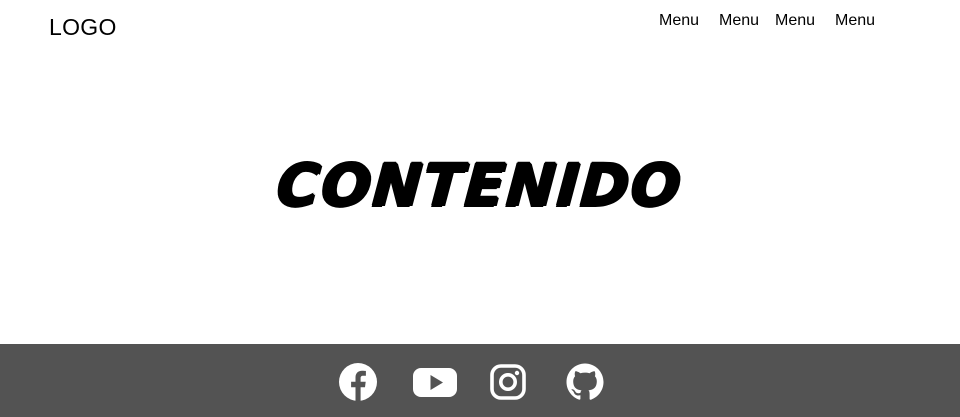 The image size is (960, 417). Describe the element at coordinates (508, 382) in the screenshot. I see `instagram-icon` at that location.